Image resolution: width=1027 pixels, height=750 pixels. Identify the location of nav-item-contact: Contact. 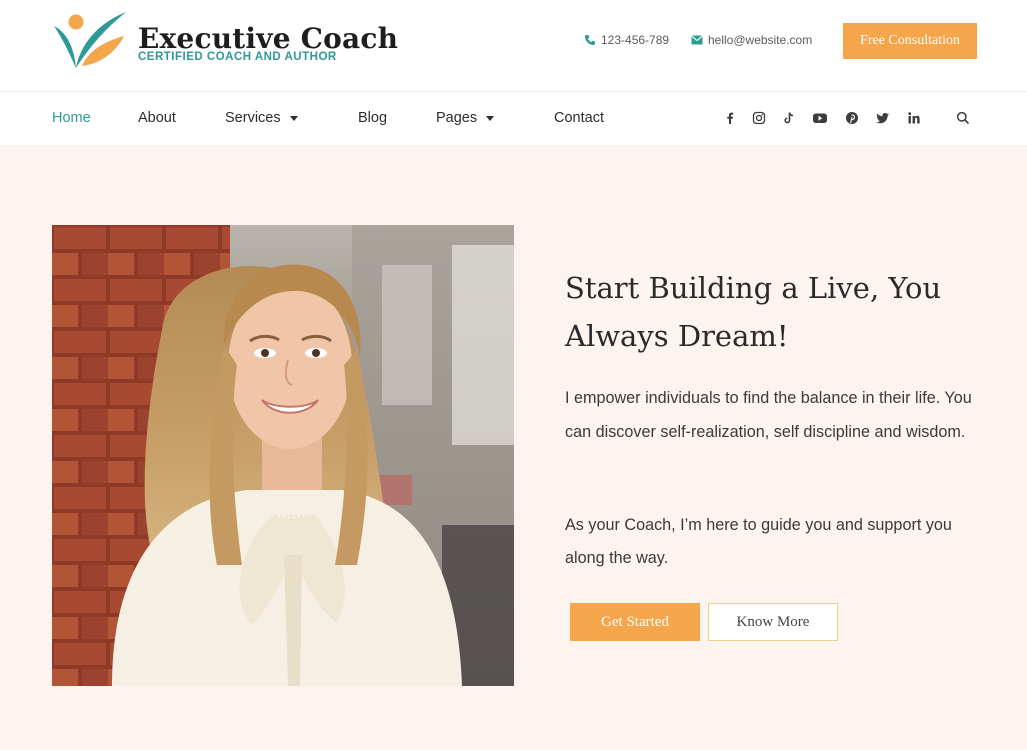
(579, 118).